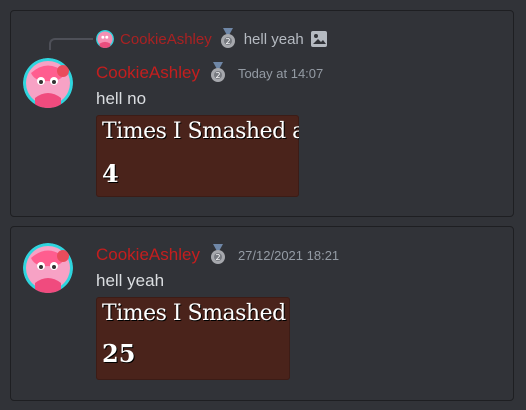 Image resolution: width=526 pixels, height=410 pixels. Describe the element at coordinates (110, 173) in the screenshot. I see `embed-count: 4` at that location.